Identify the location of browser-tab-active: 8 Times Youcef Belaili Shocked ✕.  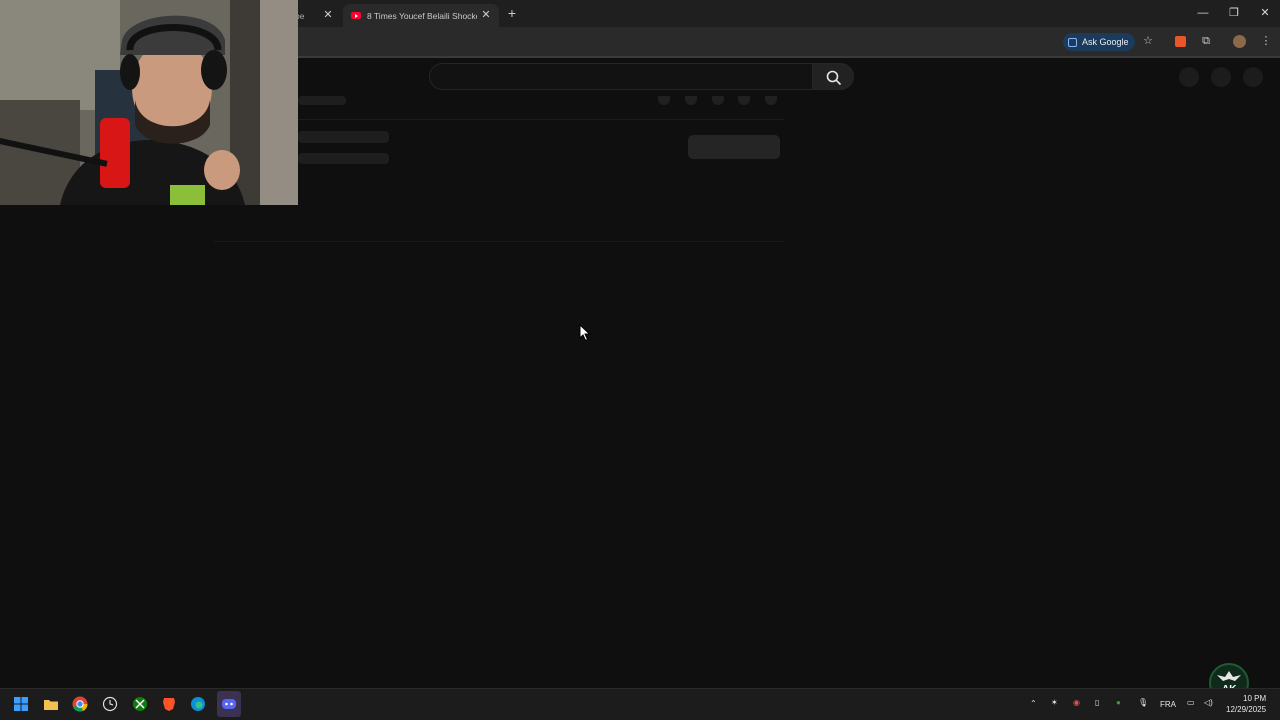
(421, 15).